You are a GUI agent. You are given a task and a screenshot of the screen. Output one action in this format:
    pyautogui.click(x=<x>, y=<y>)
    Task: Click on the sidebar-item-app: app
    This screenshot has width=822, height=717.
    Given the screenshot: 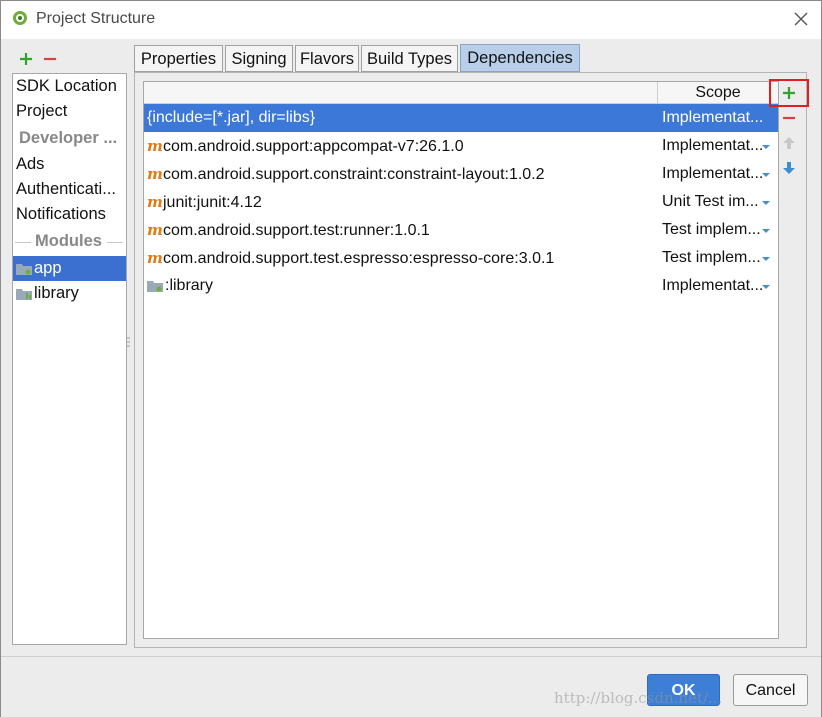 What is the action you would take?
    pyautogui.click(x=69, y=268)
    